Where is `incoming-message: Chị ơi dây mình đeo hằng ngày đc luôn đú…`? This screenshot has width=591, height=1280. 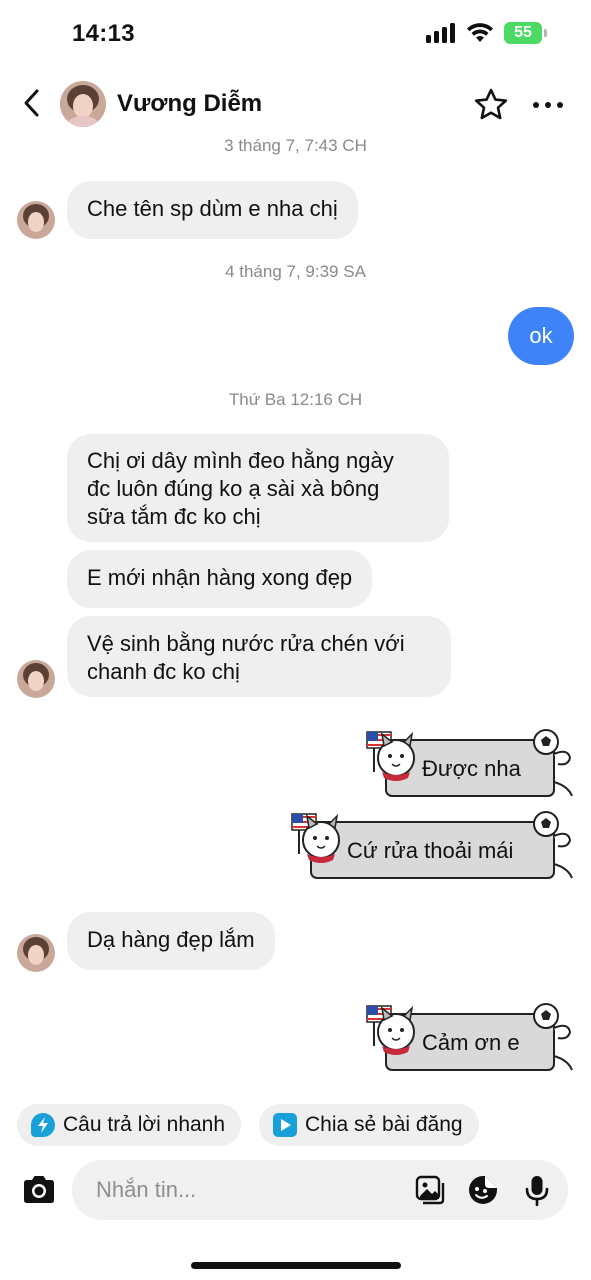
incoming-message: Chị ơi dây mình đeo hằng ngày đc luôn đú… is located at coordinates (258, 488).